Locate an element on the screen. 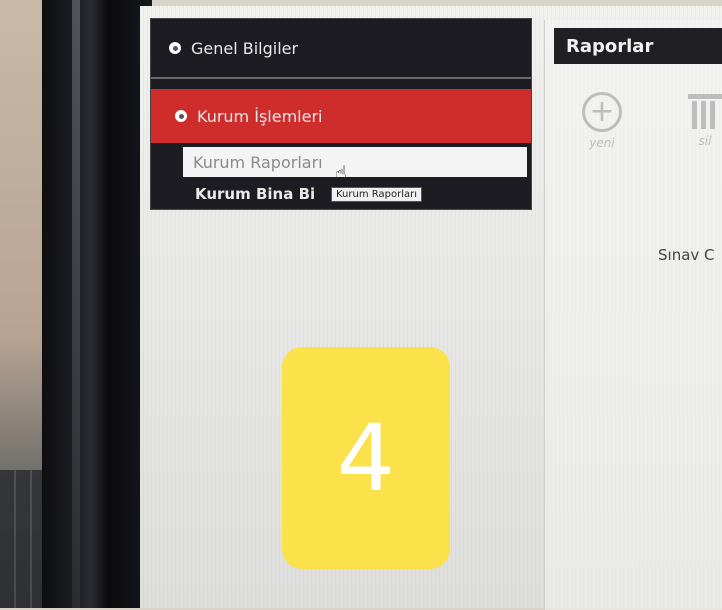 The image size is (722, 610). plus-icon: + is located at coordinates (602, 112).